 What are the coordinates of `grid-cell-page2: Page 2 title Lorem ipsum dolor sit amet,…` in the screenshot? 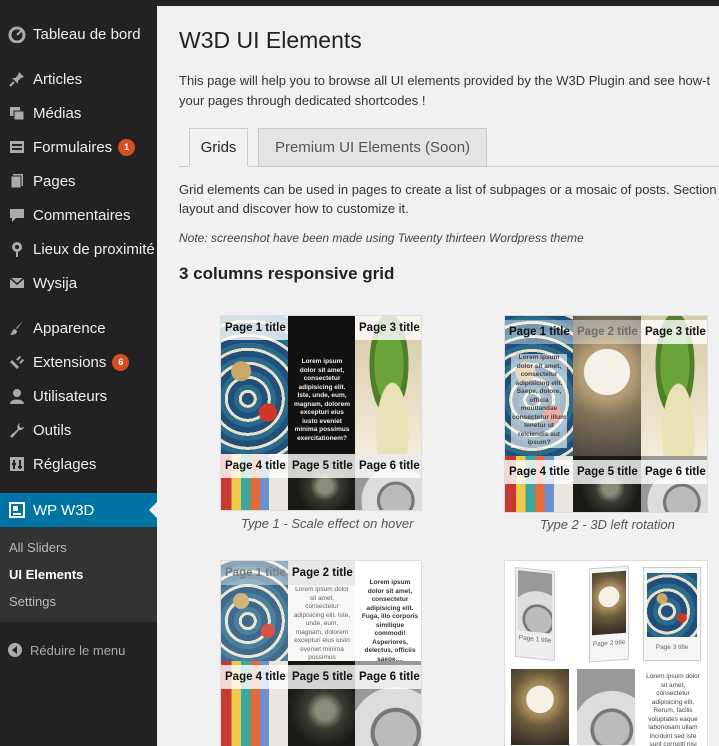 It's located at (321, 611).